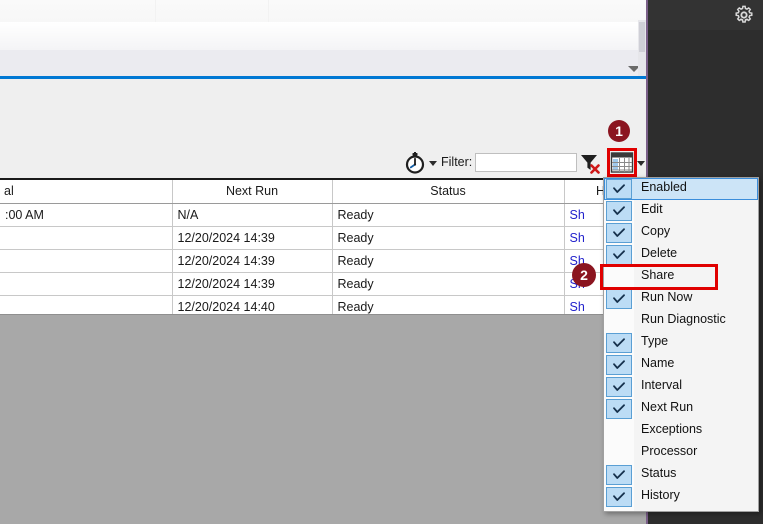 The image size is (763, 524). Describe the element at coordinates (526, 162) in the screenshot. I see `filter-input` at that location.